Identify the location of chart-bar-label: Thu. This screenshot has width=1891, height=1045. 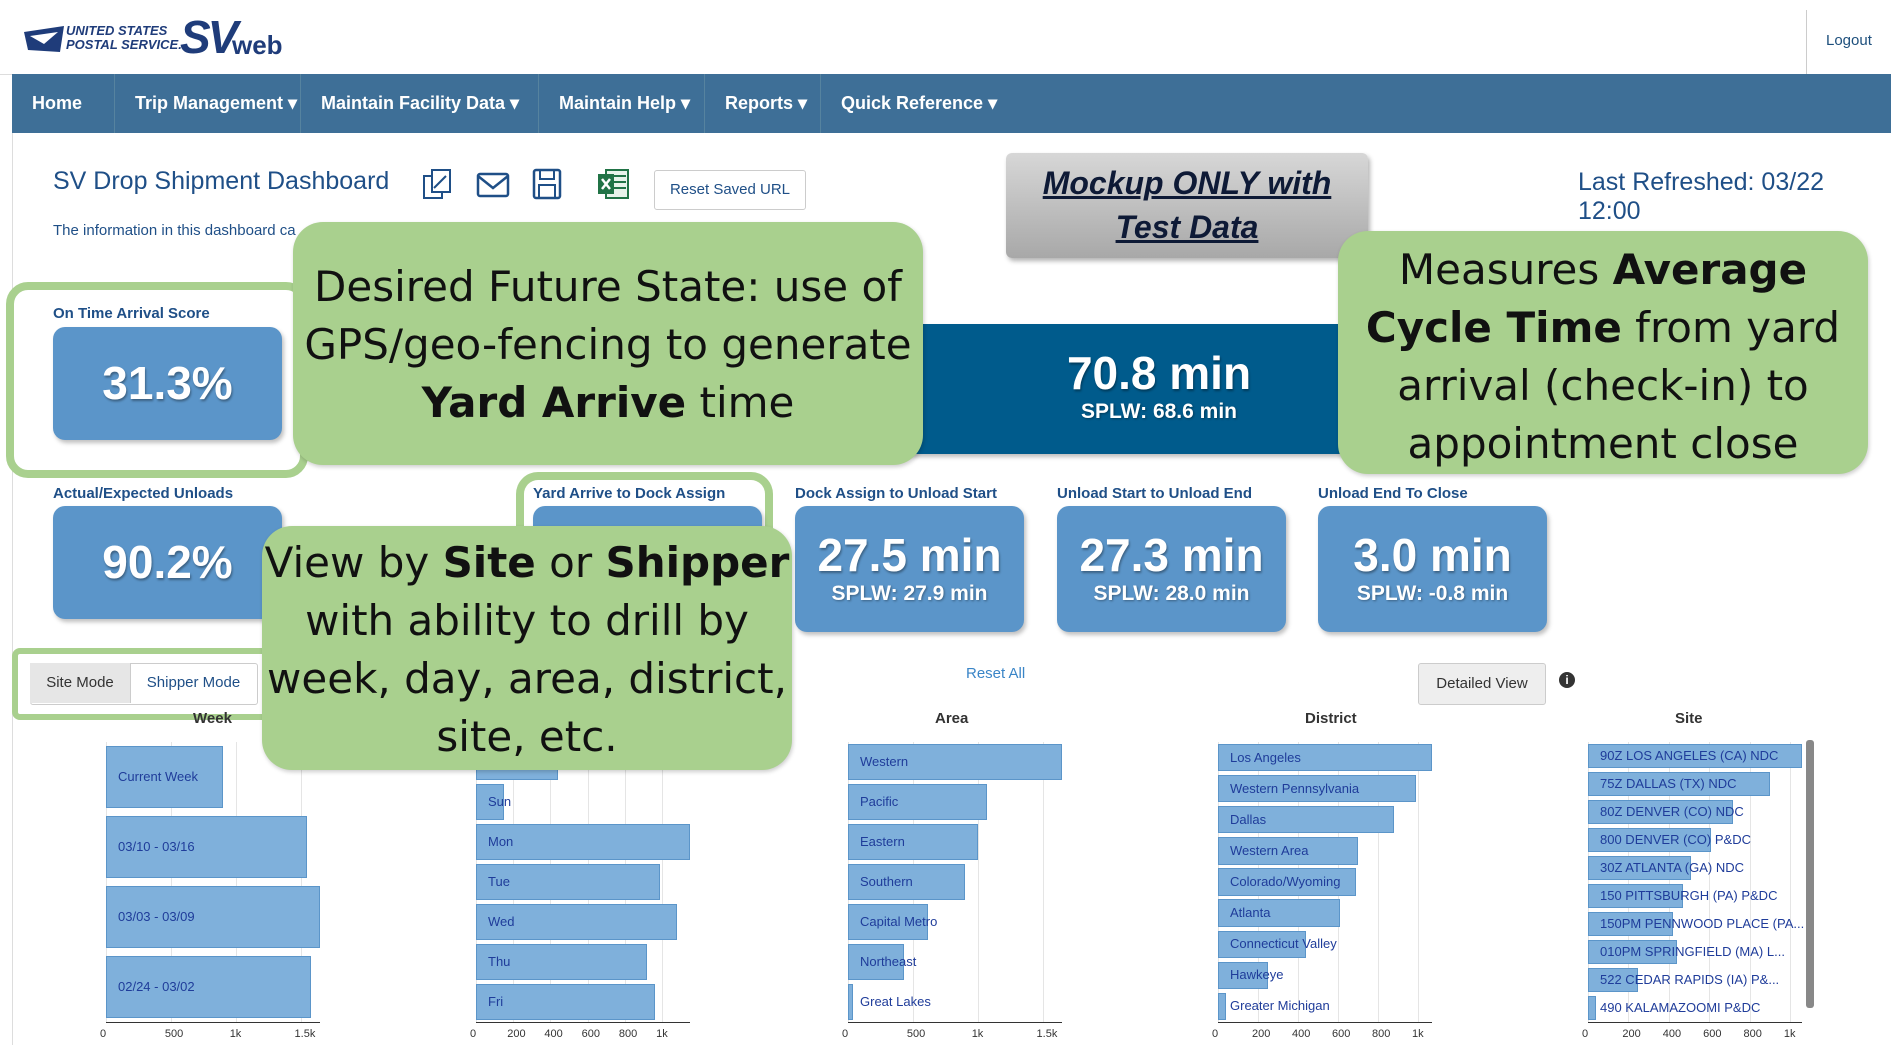
(499, 961).